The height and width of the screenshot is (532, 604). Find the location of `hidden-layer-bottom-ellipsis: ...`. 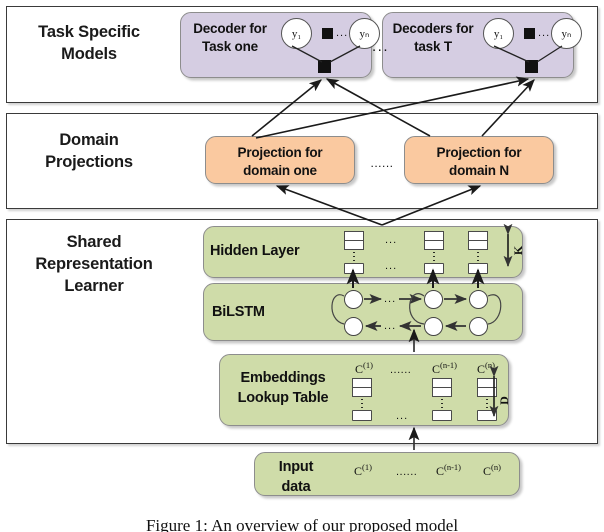

hidden-layer-bottom-ellipsis: ... is located at coordinates (391, 266).